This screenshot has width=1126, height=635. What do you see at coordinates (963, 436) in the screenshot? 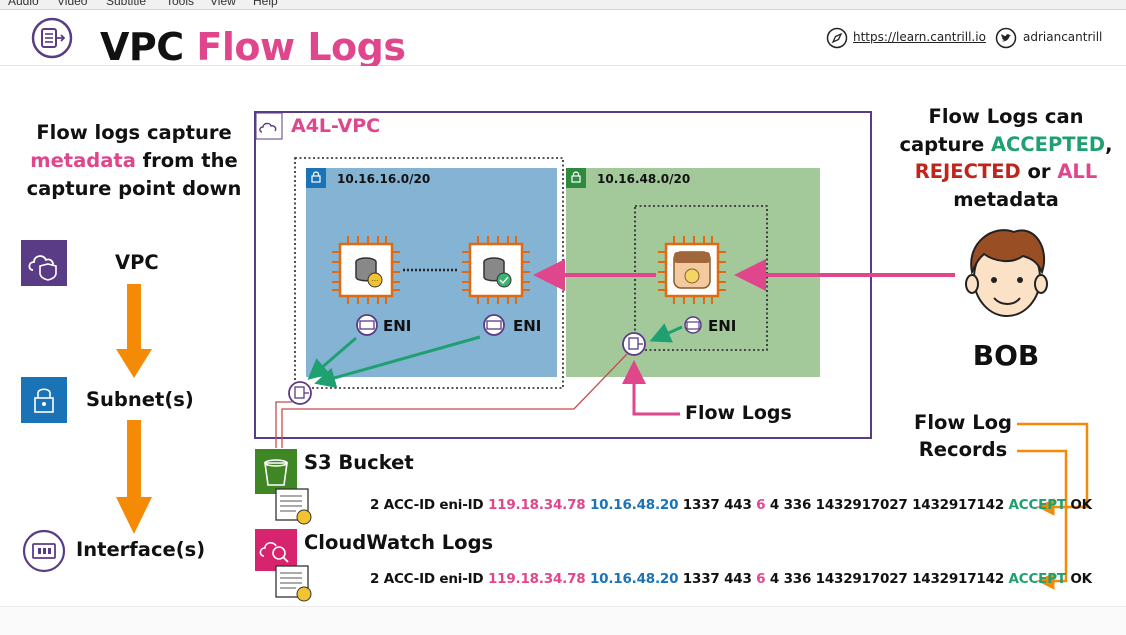
I see `flow-log-records-label: Flow Log Records` at bounding box center [963, 436].